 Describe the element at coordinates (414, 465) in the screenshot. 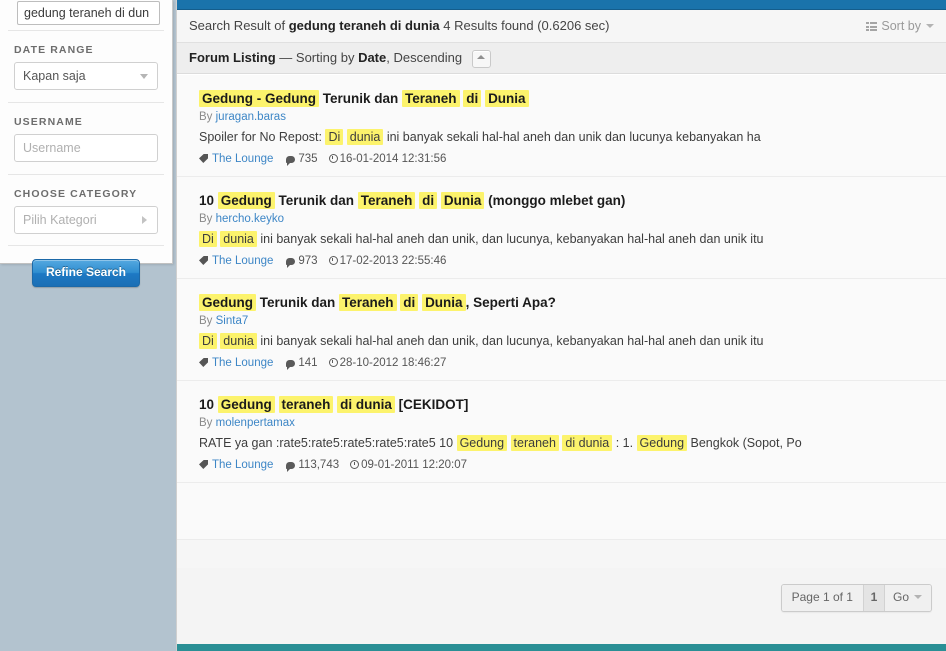

I see `result-date-value: 09-01-2011 12:20:07` at that location.